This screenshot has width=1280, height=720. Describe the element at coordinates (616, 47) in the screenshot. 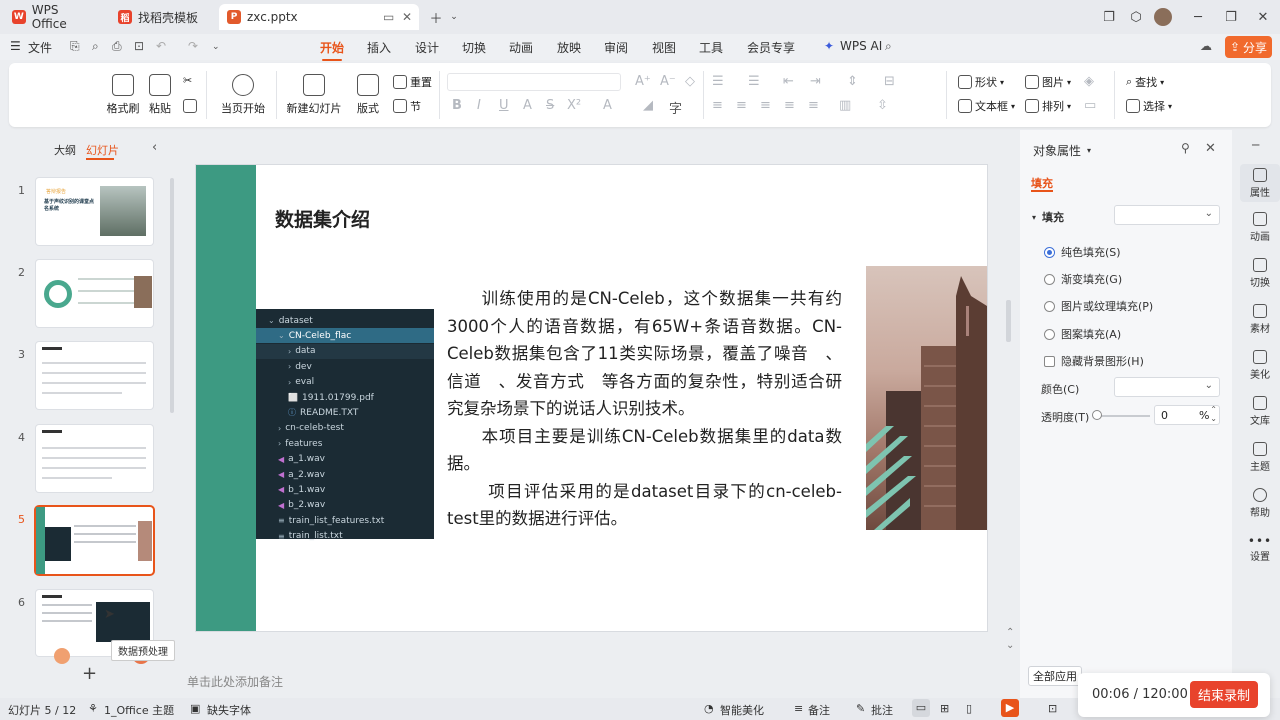

I see `menu-review: 审阅` at that location.